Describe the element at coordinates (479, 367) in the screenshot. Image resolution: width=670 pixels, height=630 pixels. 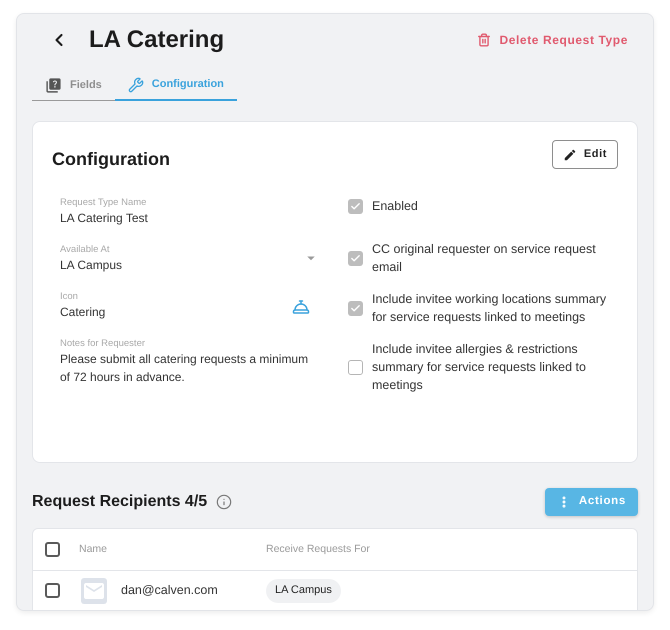
I see `option-label: Include invitee allergies & restrictions summary for service requests linked to meetings` at that location.